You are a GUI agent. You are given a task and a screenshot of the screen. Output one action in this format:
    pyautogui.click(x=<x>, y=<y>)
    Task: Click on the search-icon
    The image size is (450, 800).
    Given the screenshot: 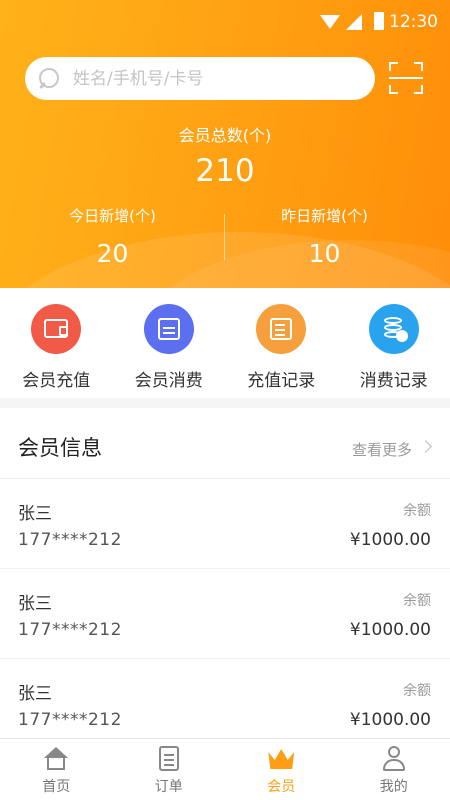 What is the action you would take?
    pyautogui.click(x=50, y=78)
    